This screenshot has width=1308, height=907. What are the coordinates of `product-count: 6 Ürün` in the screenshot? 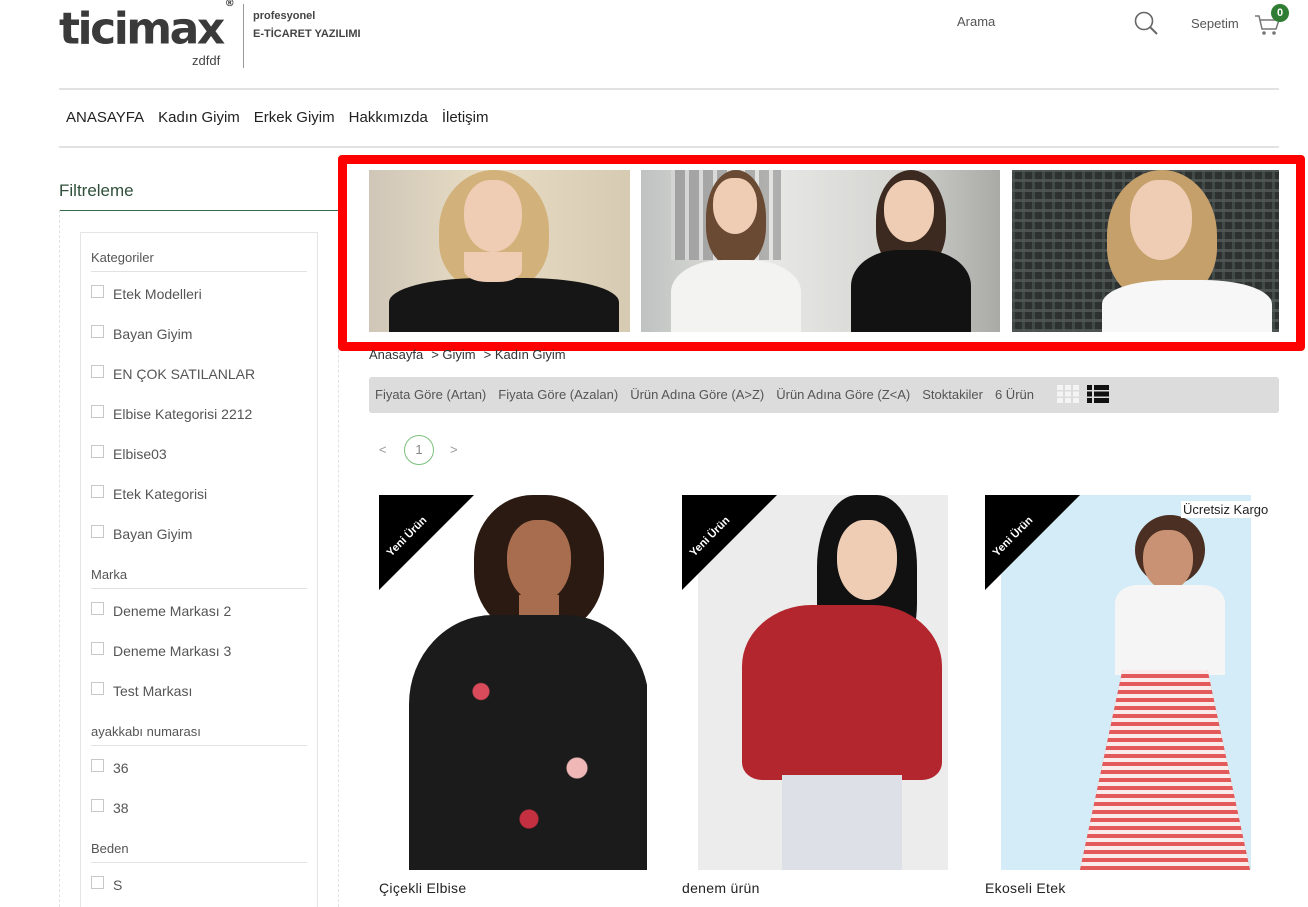 It's located at (1014, 394).